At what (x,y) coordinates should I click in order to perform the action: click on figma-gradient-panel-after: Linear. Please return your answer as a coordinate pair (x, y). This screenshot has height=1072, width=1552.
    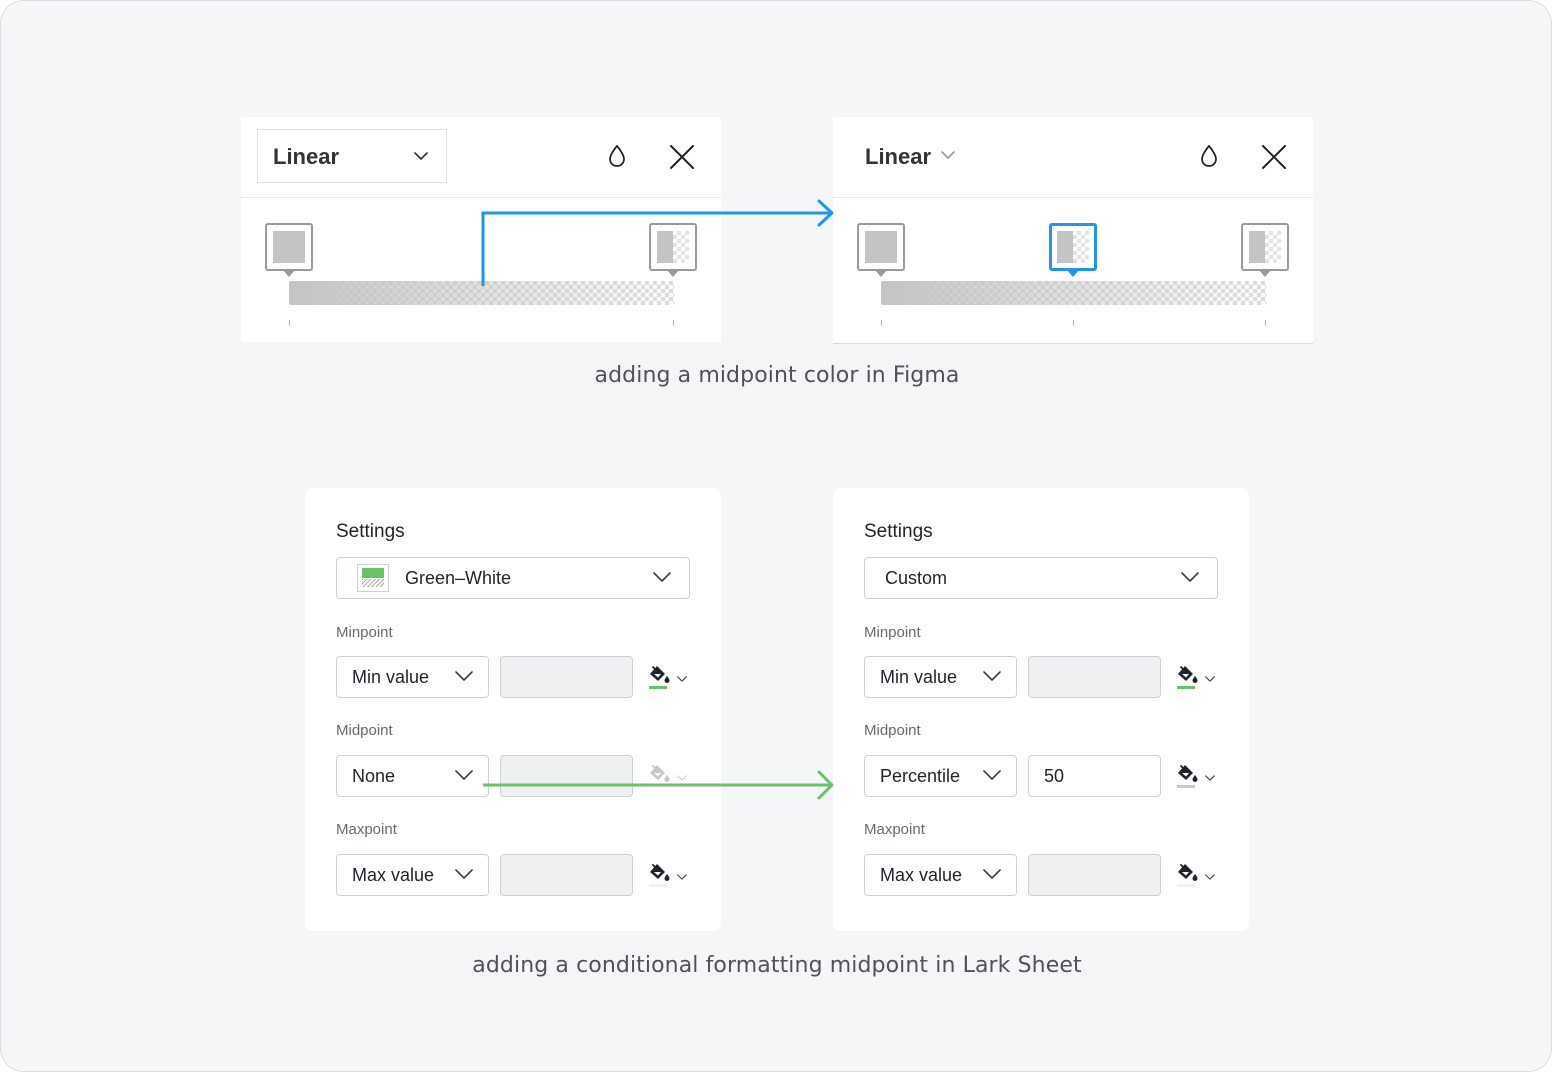
    Looking at the image, I should click on (1073, 230).